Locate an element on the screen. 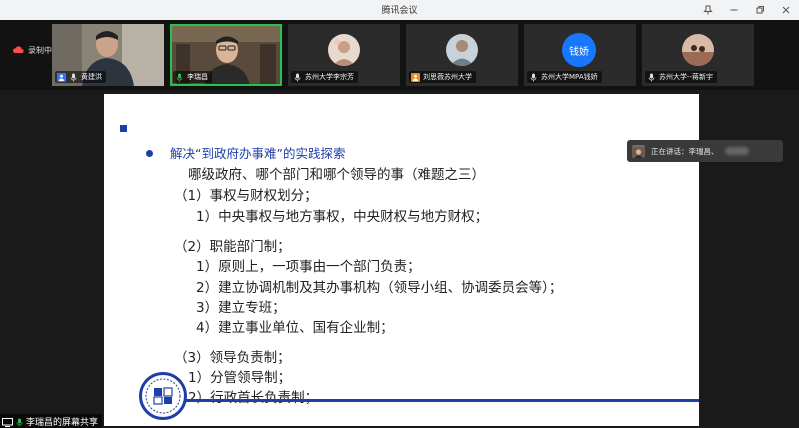  close-icon is located at coordinates (786, 10).